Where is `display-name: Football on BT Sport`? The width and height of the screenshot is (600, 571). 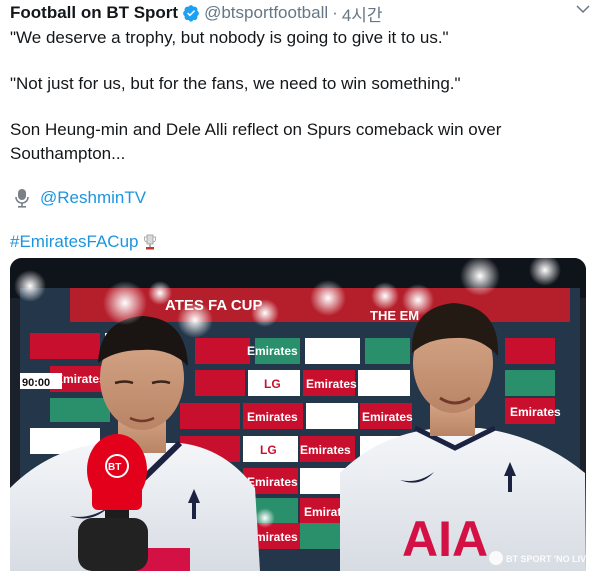
display-name: Football on BT Sport is located at coordinates (94, 13).